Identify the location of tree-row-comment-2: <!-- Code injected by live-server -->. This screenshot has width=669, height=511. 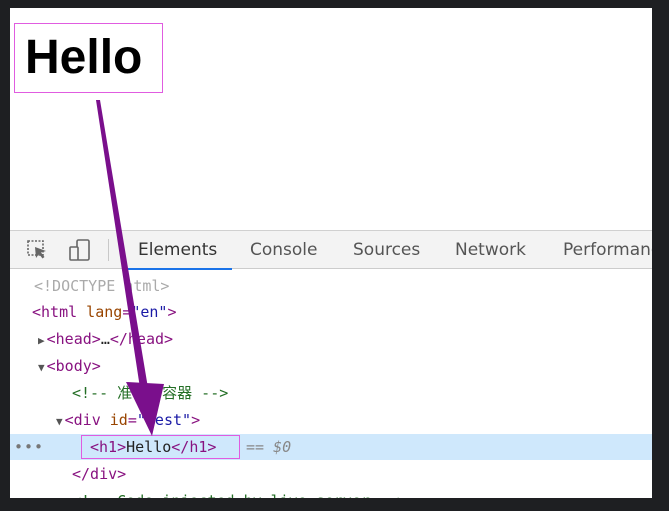
(331, 493).